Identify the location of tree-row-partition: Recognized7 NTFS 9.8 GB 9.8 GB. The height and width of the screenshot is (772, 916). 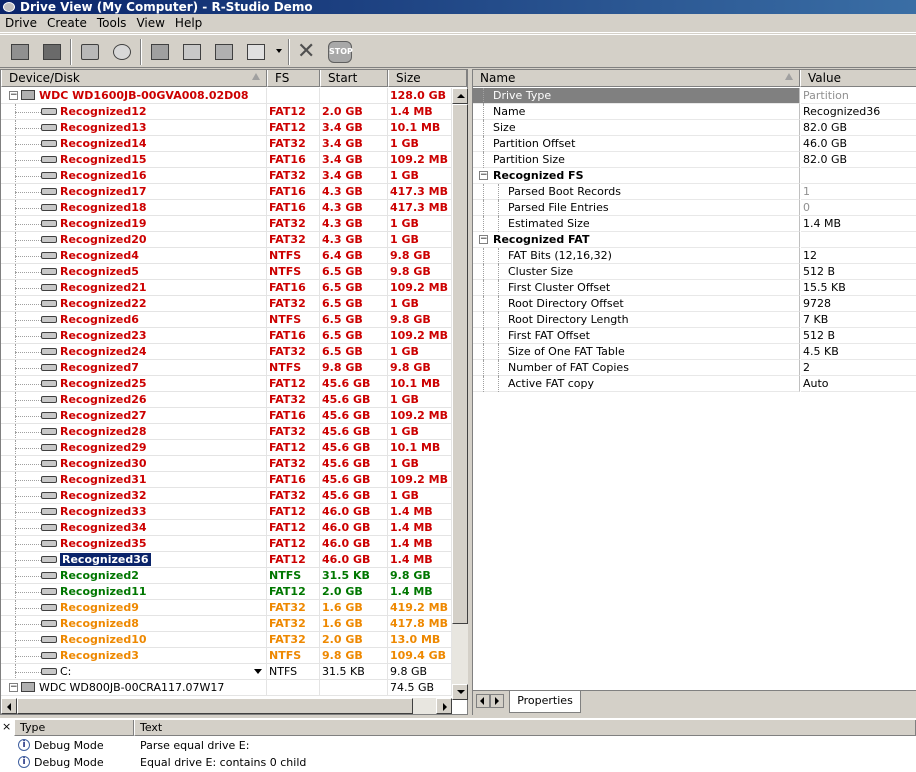
(226, 368).